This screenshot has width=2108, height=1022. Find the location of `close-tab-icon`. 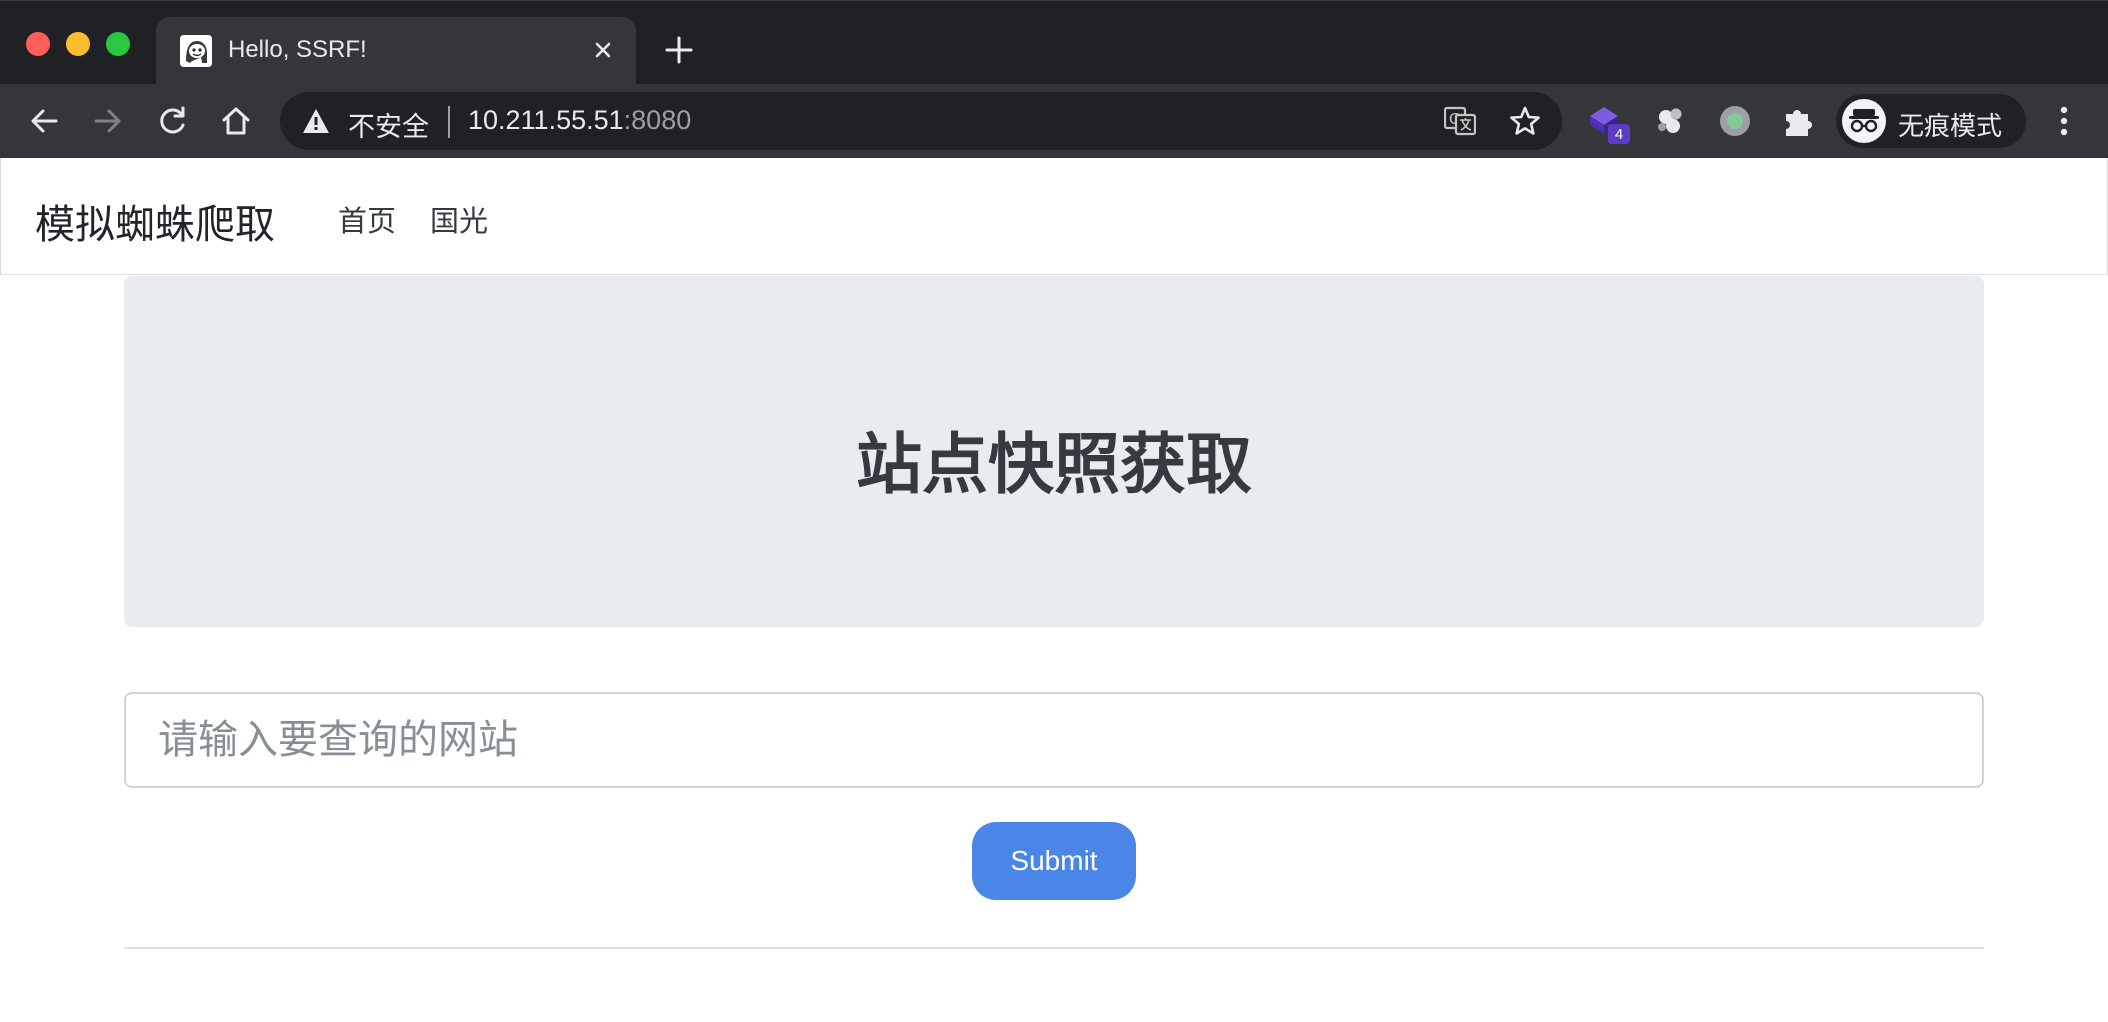

close-tab-icon is located at coordinates (603, 50).